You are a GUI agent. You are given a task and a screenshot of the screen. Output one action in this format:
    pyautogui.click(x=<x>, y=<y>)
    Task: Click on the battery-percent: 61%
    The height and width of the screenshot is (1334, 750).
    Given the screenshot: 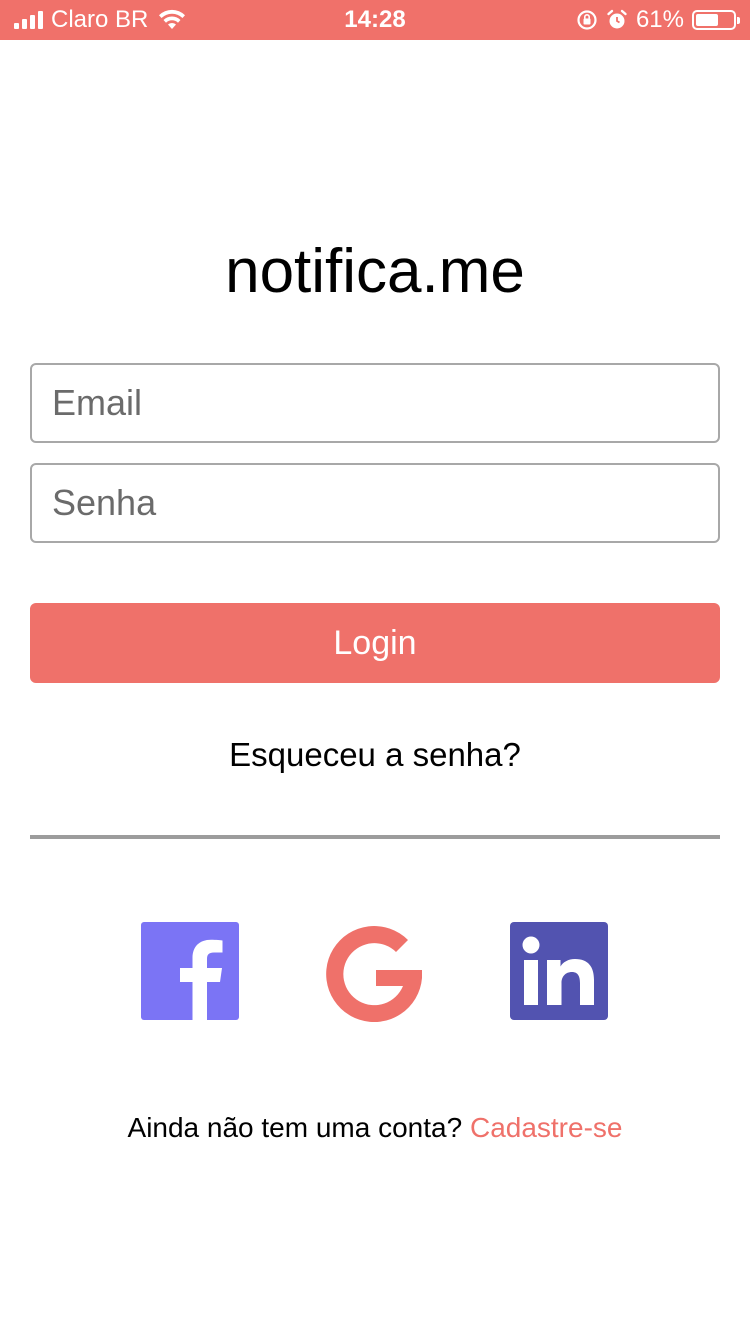 What is the action you would take?
    pyautogui.click(x=659, y=19)
    